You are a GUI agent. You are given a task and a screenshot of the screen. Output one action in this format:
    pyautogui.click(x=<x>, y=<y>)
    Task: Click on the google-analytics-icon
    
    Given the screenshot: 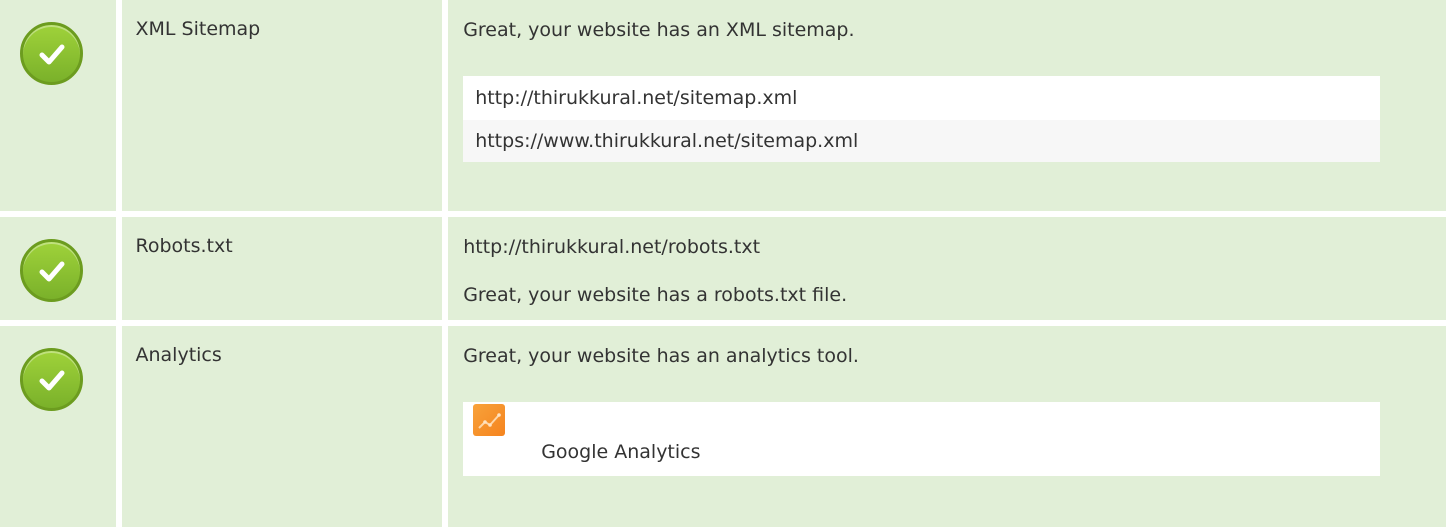 What is the action you would take?
    pyautogui.click(x=489, y=420)
    